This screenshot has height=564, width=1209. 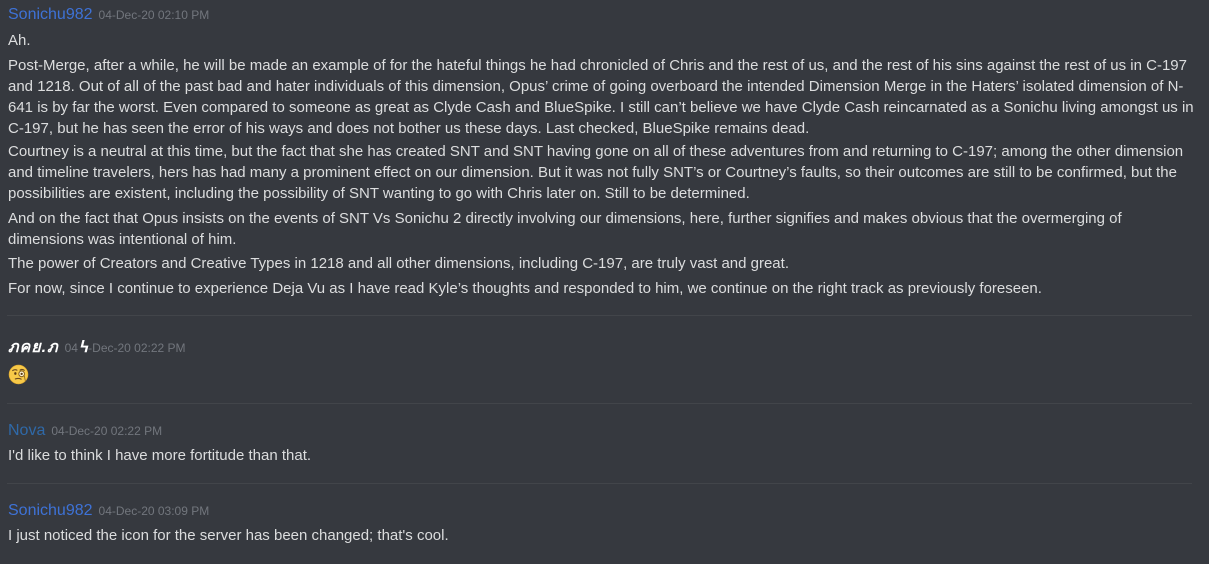 I want to click on message-header: Sonichu982 04-Dec-20 03:09 PM, so click(x=108, y=511).